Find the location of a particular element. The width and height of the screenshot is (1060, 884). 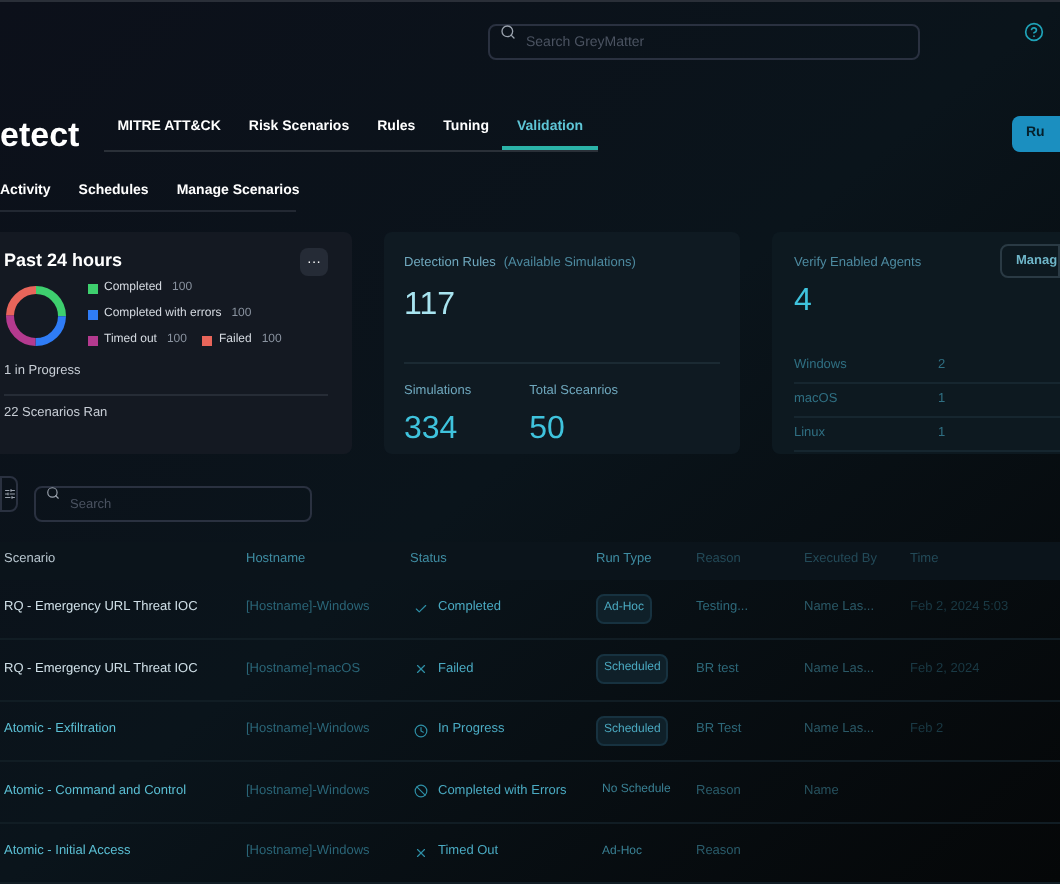

donut-chart-drawing is located at coordinates (36, 315).